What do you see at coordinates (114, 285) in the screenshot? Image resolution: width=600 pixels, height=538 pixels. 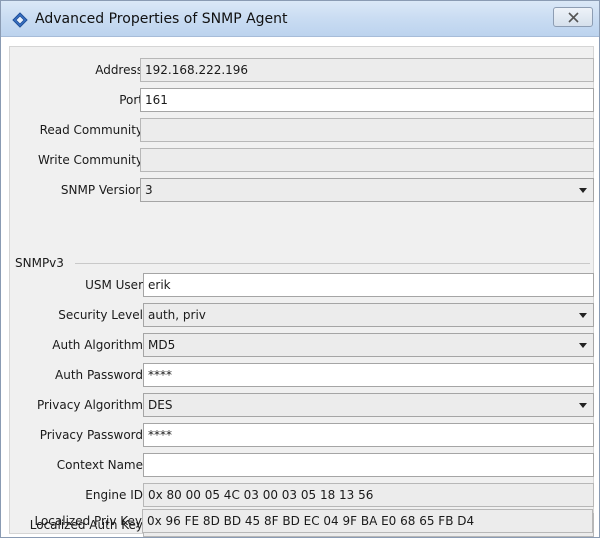 I see `usm-user-label: USM User` at bounding box center [114, 285].